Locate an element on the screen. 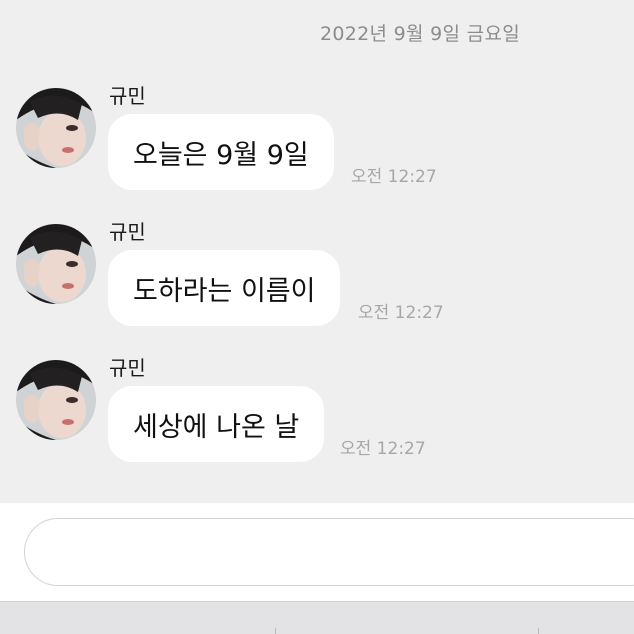 This screenshot has width=634, height=634. date-divider: 2022년 9월 9일 금요일 is located at coordinates (419, 34).